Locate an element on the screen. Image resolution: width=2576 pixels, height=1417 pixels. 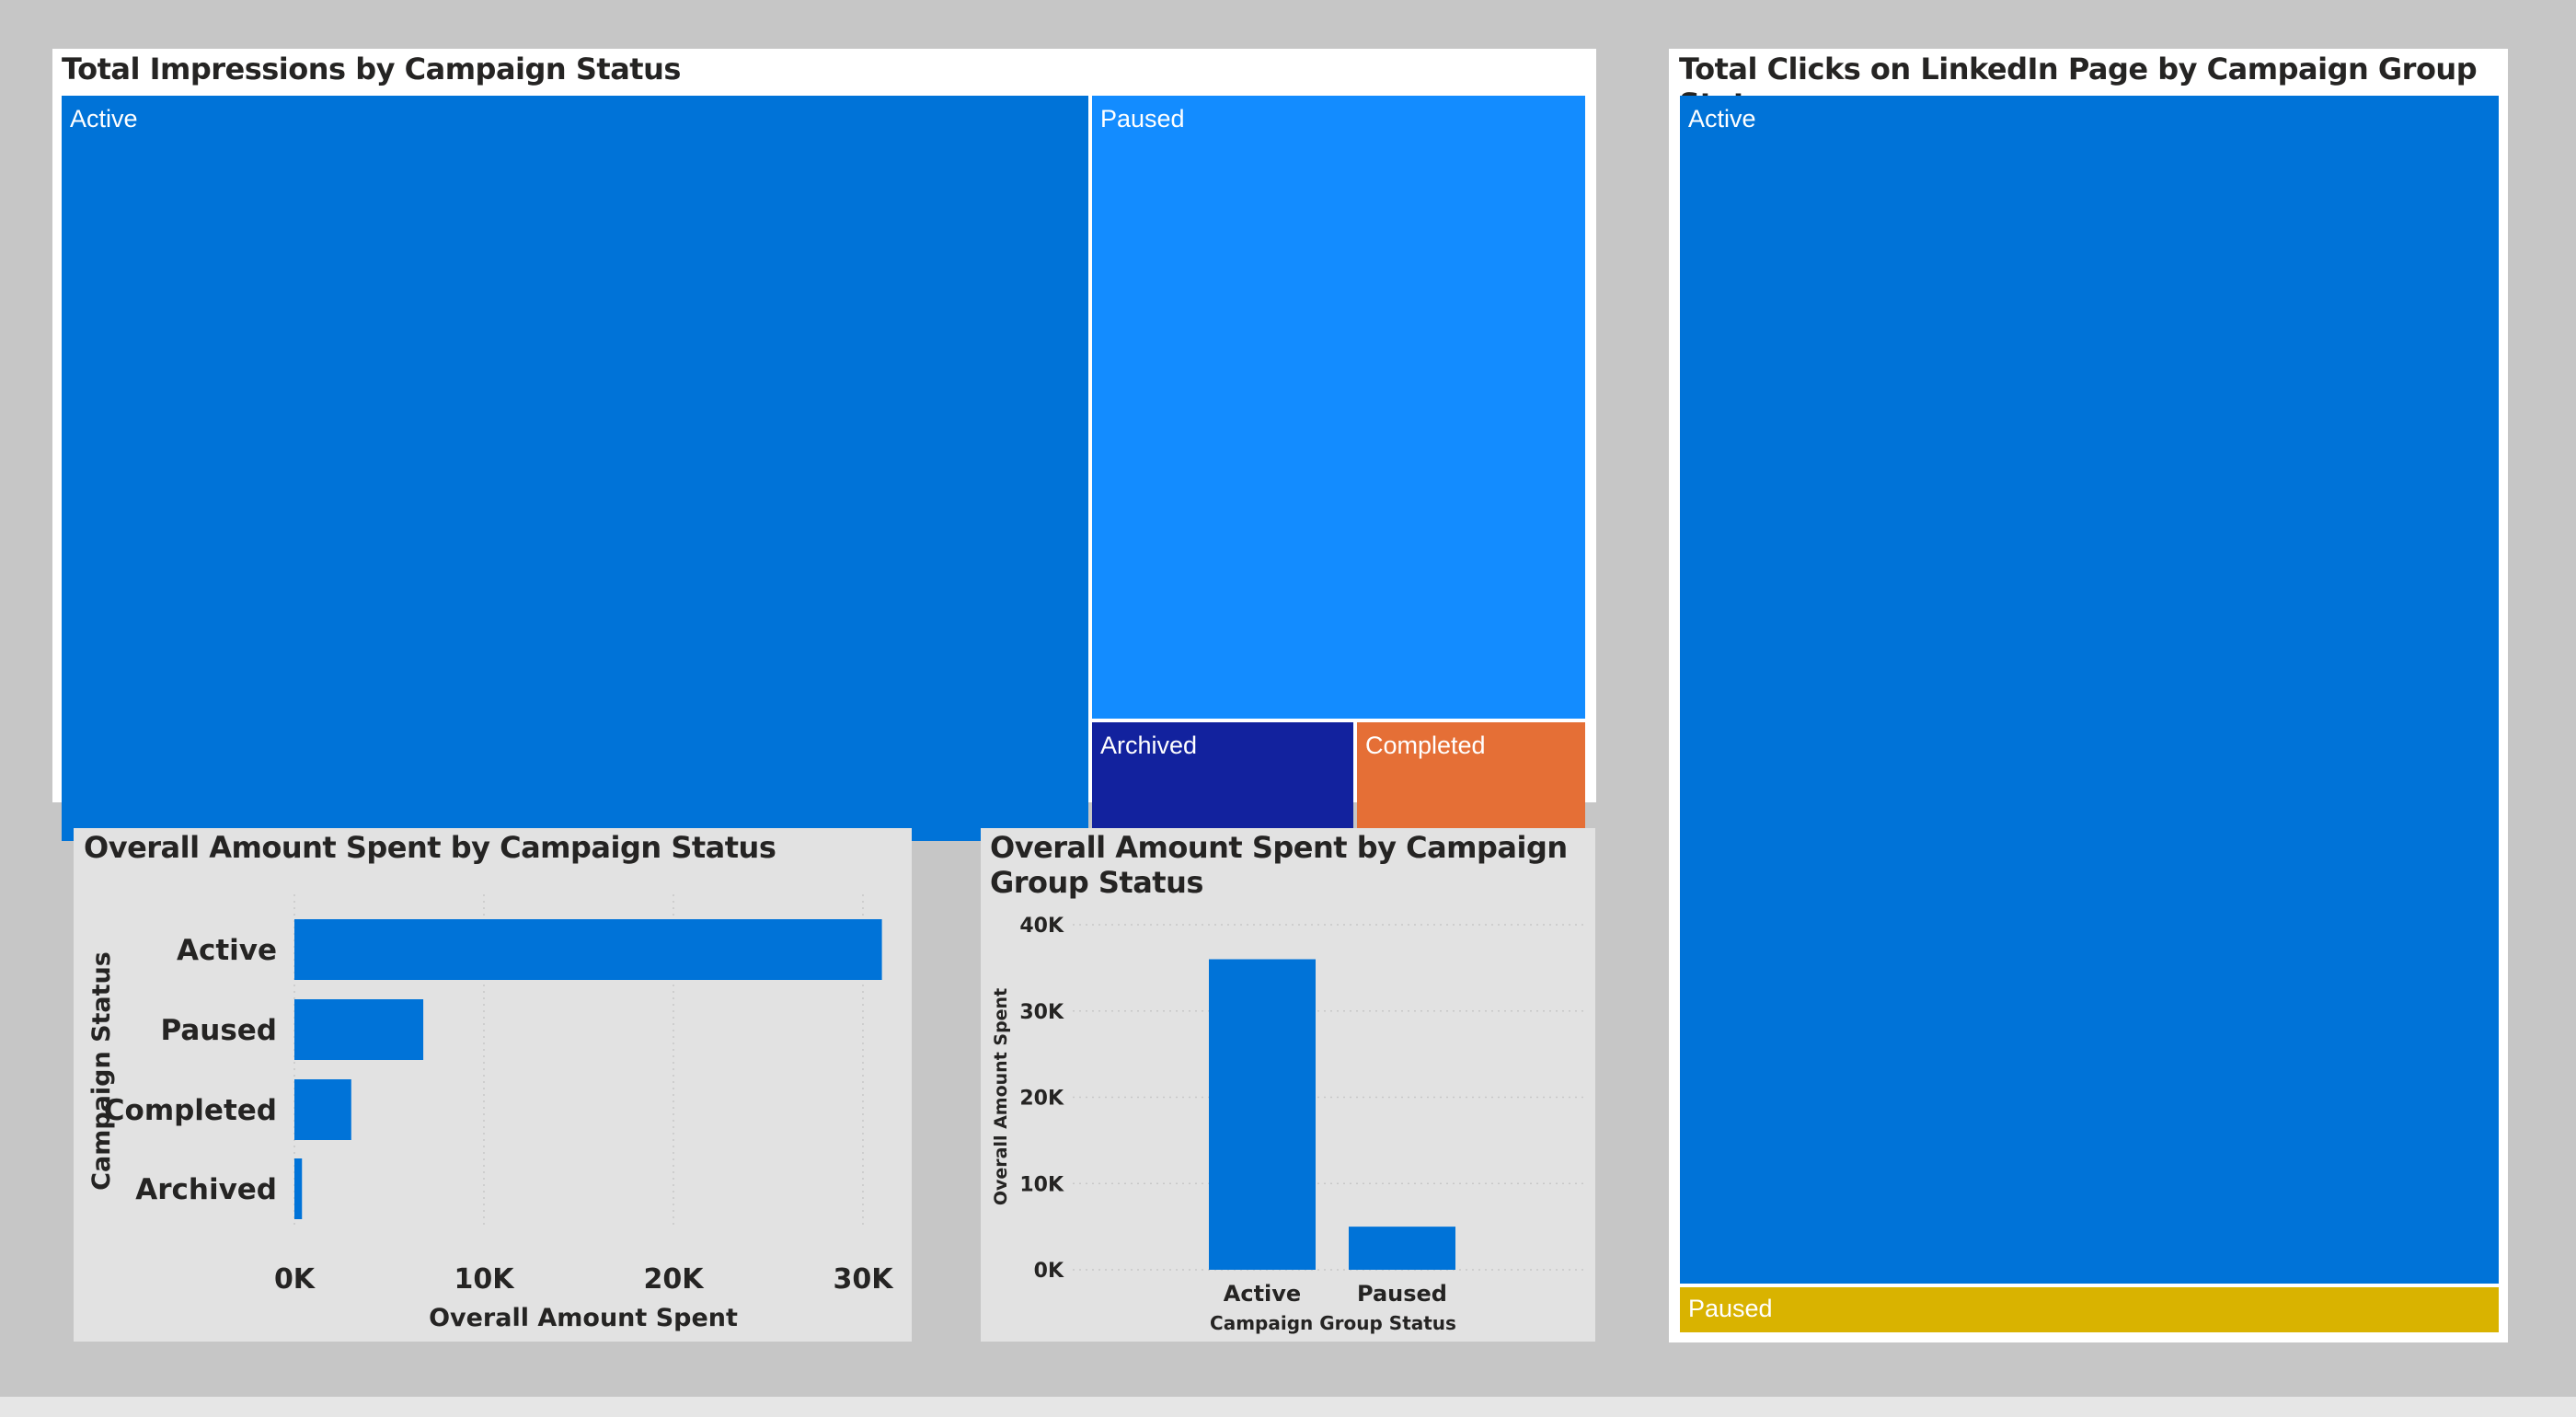
vbar-category-label: Paused is located at coordinates (1402, 1294).